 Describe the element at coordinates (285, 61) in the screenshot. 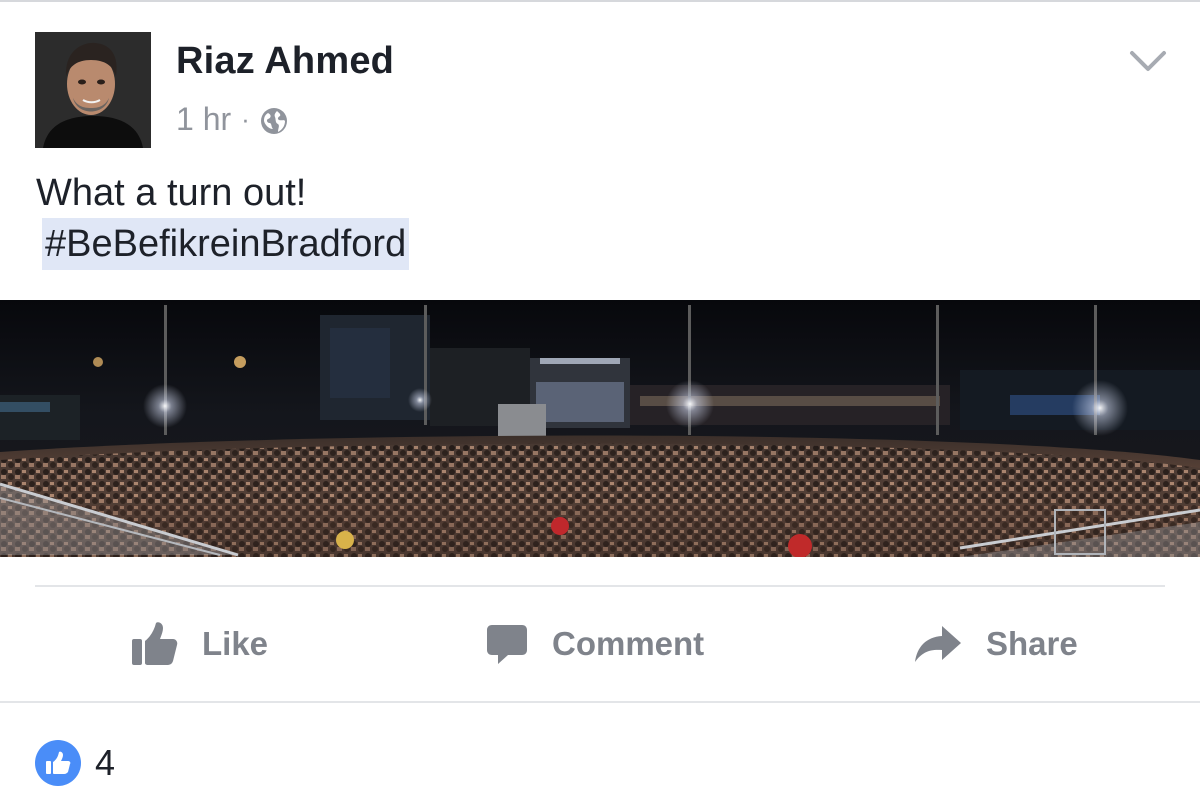

I see `author-name: Riaz Ahmed` at that location.